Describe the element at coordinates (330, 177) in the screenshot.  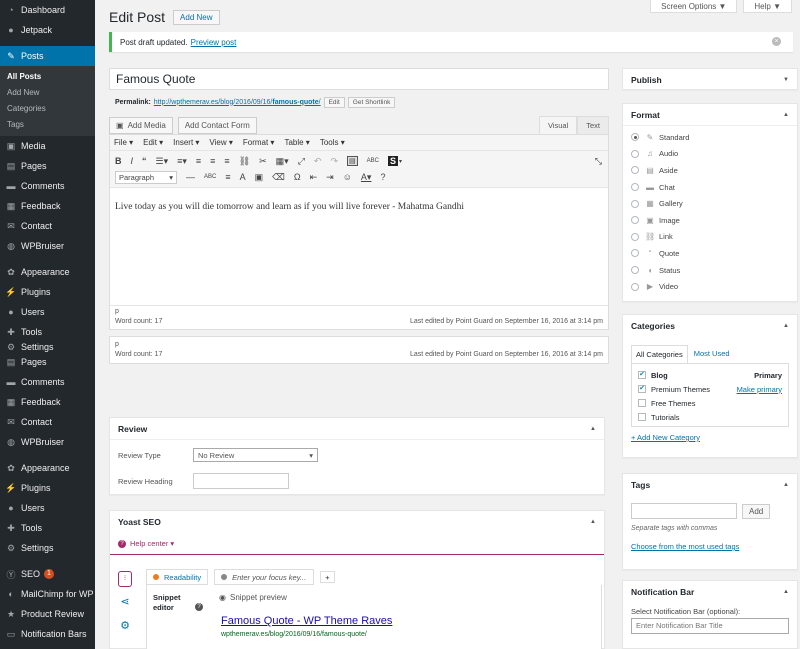
I see `indent-icon: ⇥` at that location.